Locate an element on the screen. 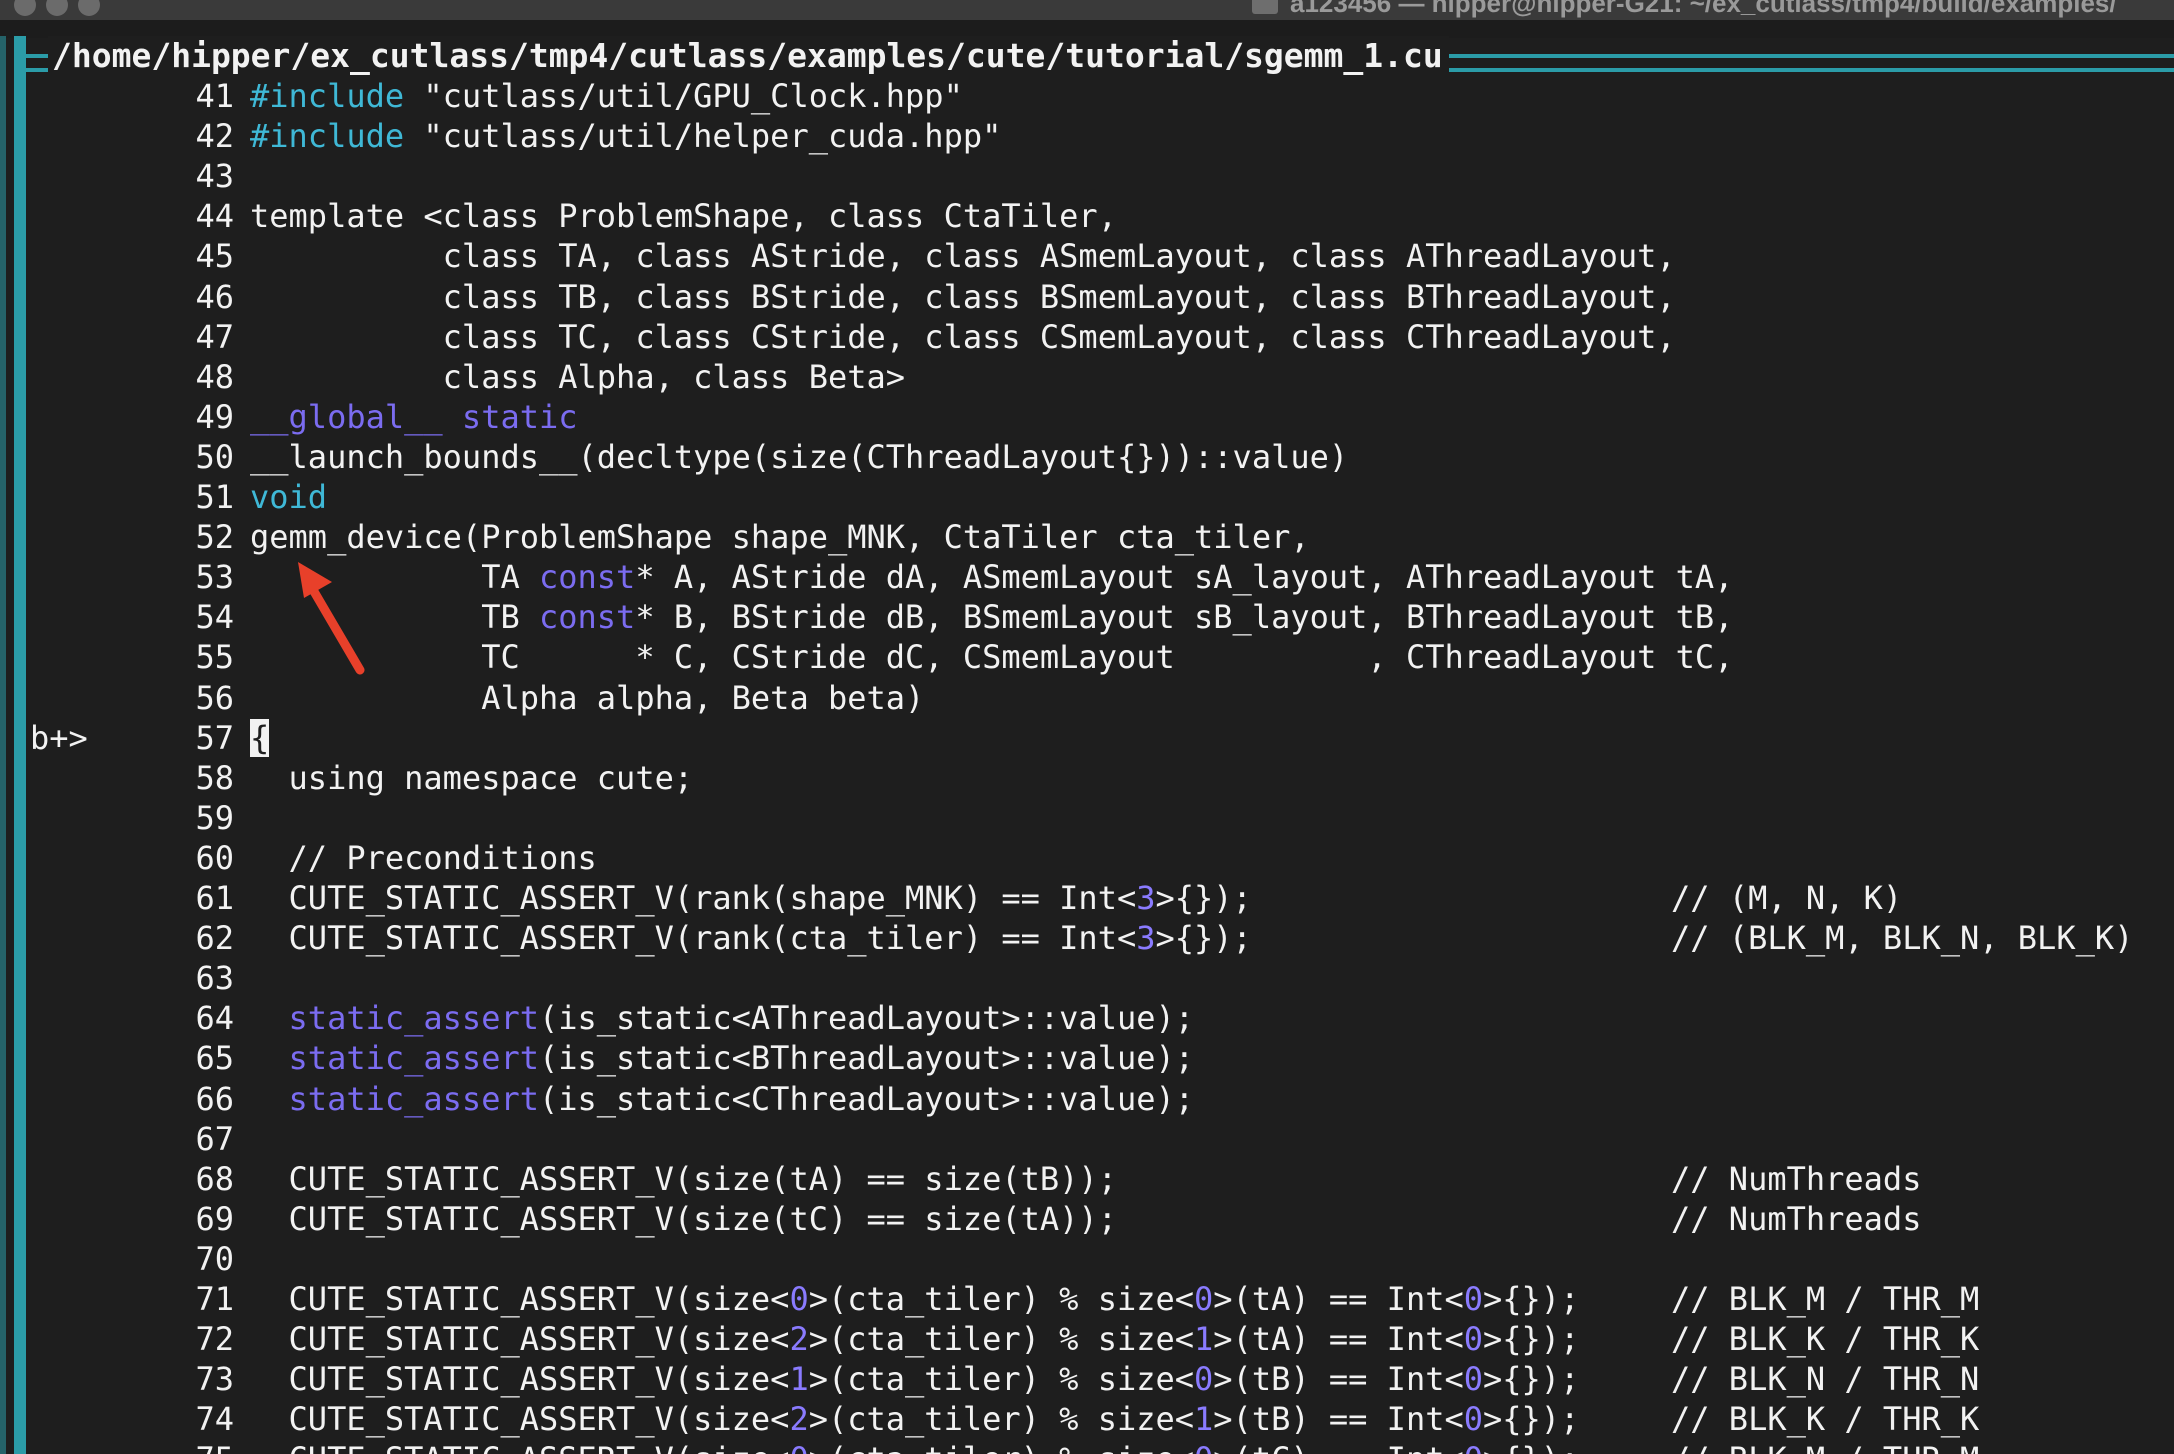  line-number: 46 is located at coordinates (214, 296).